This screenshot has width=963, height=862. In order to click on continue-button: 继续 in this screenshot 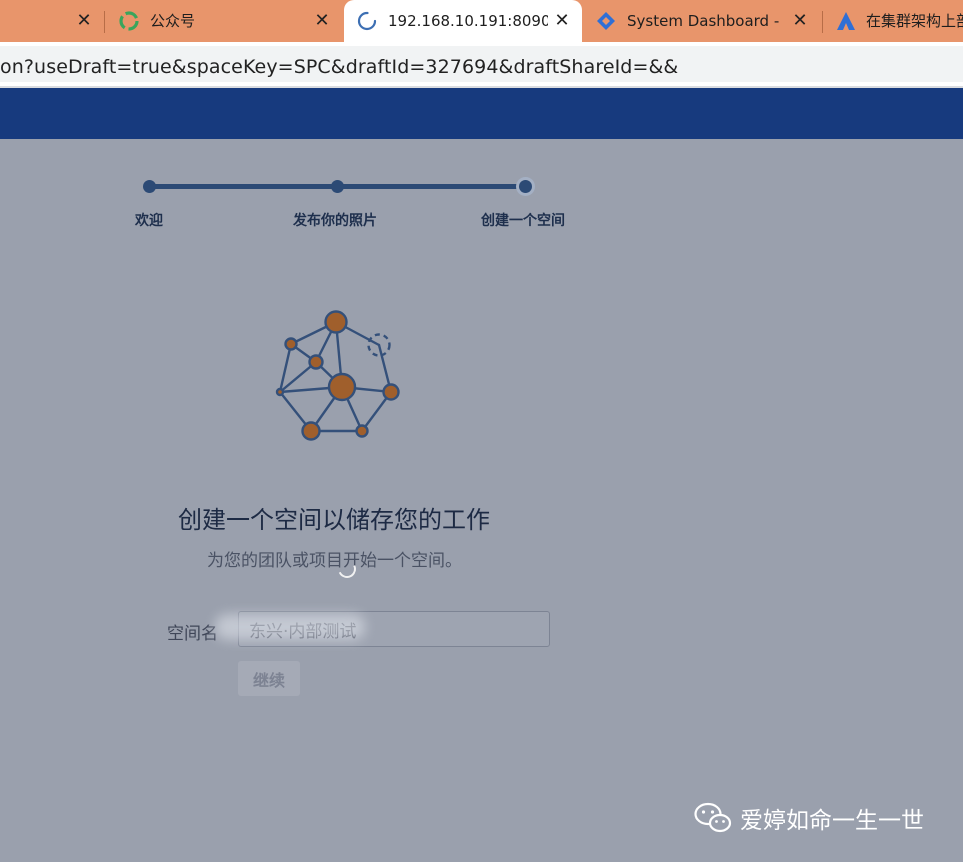, I will do `click(269, 678)`.